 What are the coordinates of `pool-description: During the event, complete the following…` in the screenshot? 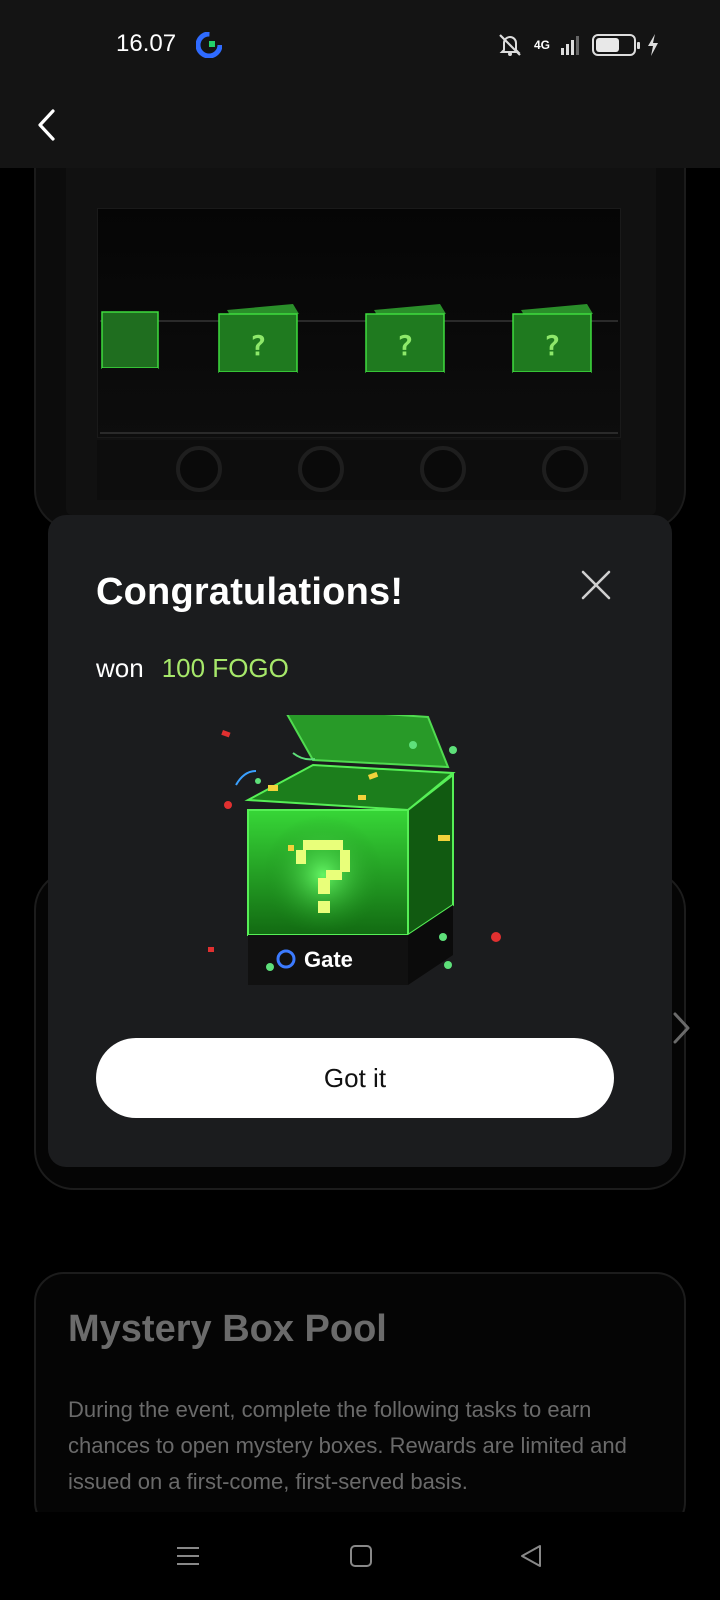 It's located at (347, 1445).